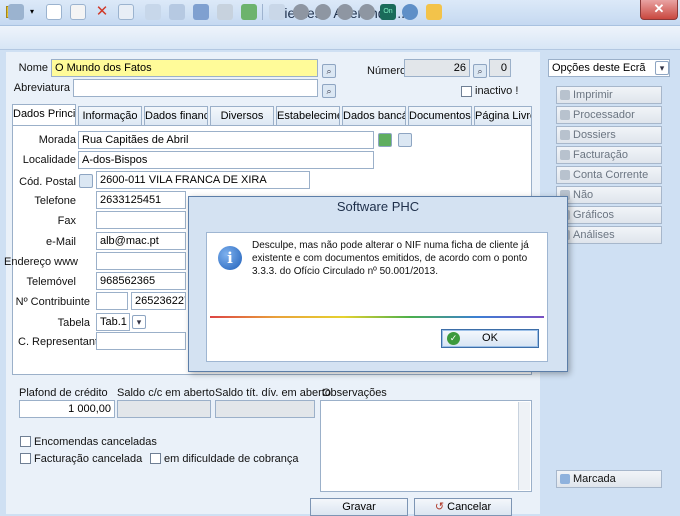  What do you see at coordinates (61, 342) in the screenshot?
I see `representante-label: C. Representante` at bounding box center [61, 342].